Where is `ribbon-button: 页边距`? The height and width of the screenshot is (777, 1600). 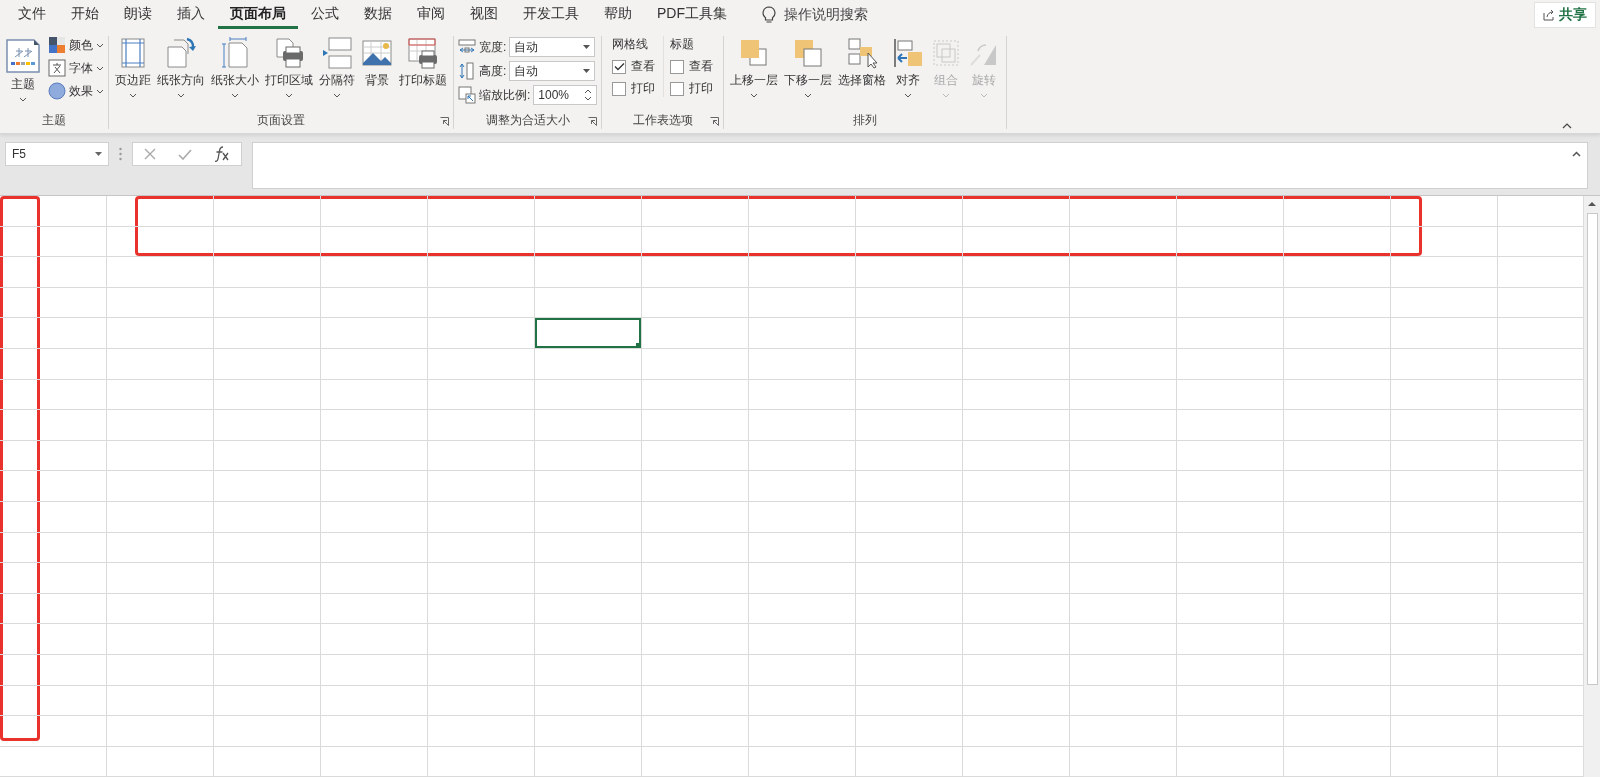
ribbon-button: 页边距 is located at coordinates (133, 67).